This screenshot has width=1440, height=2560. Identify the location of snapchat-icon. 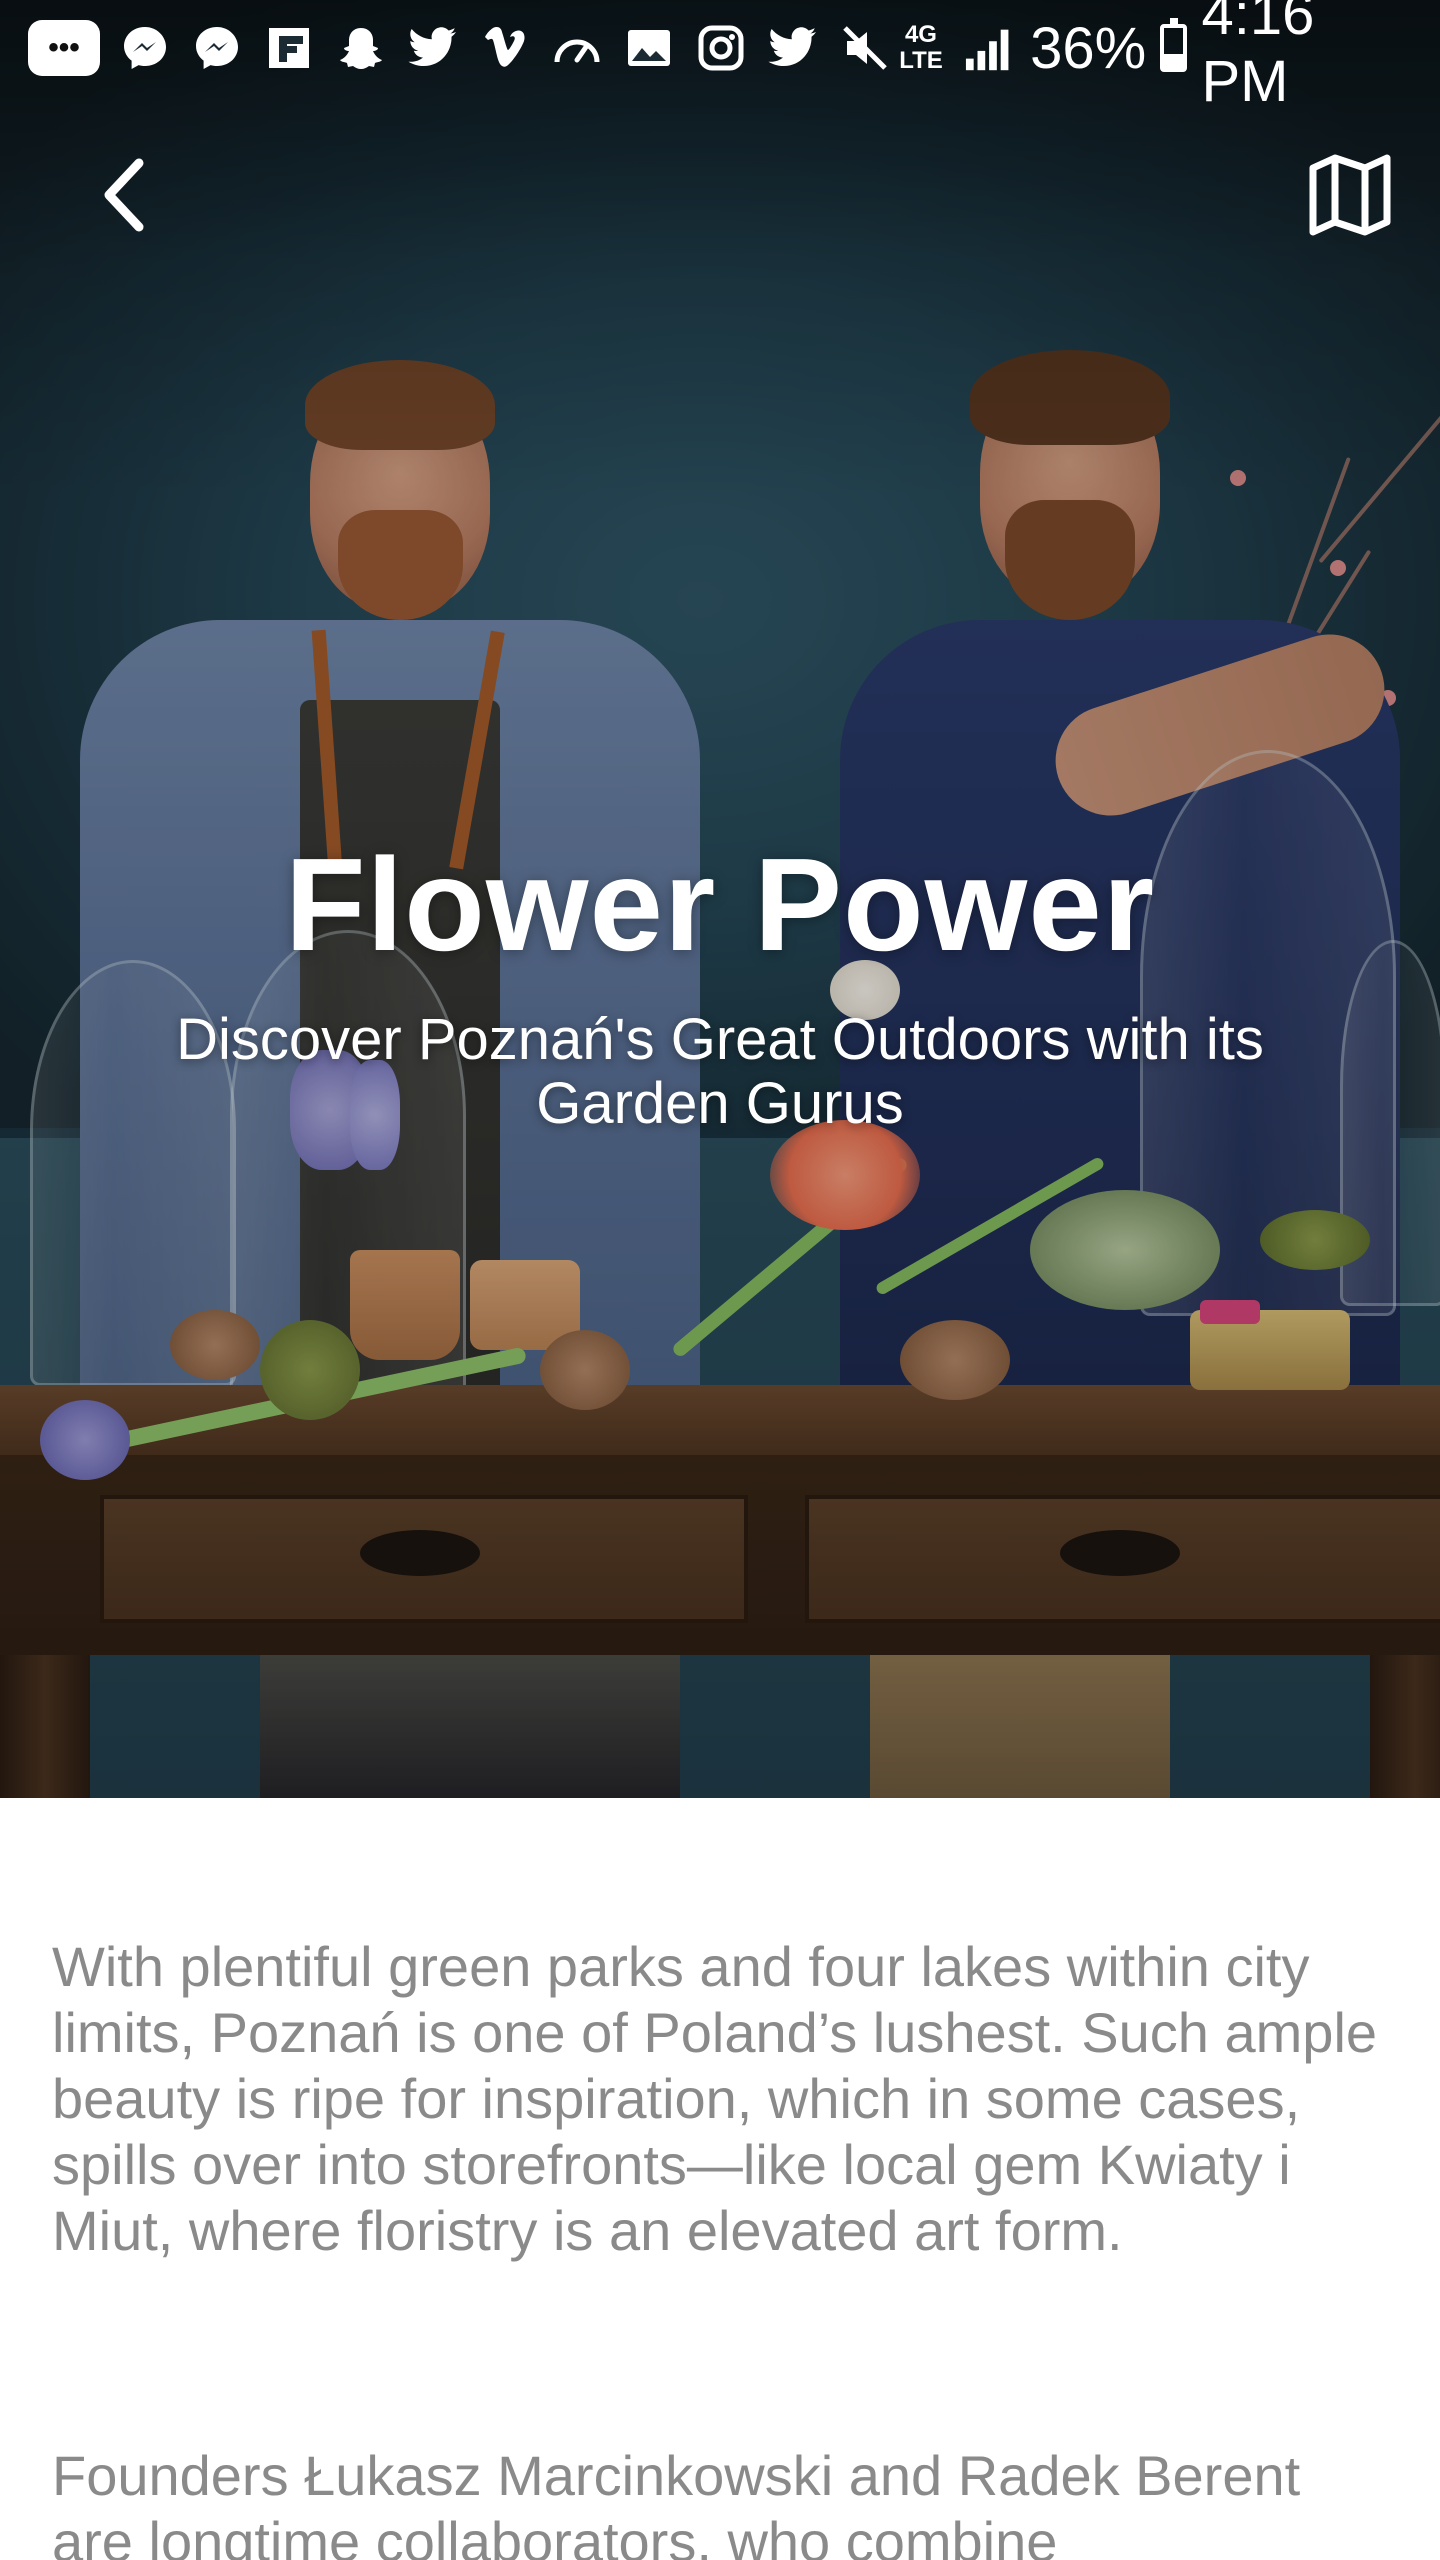
(361, 48).